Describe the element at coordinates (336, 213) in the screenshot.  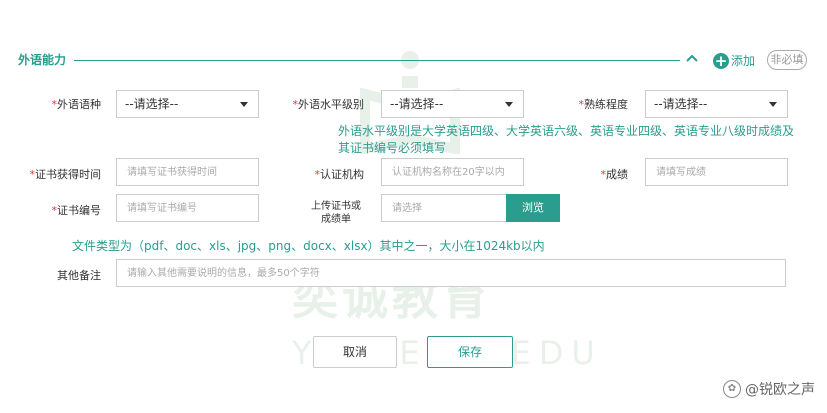
I see `upload-label: 上传证书或 成绩单` at that location.